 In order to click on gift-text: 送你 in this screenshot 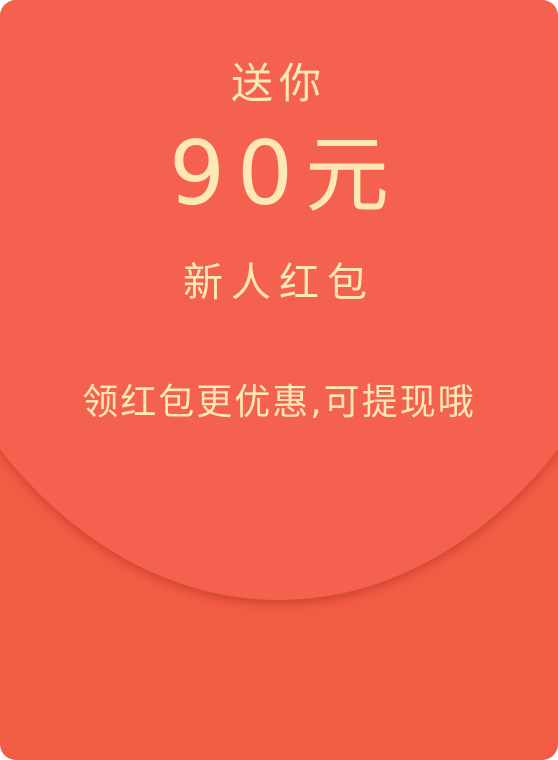, I will do `click(278, 83)`.